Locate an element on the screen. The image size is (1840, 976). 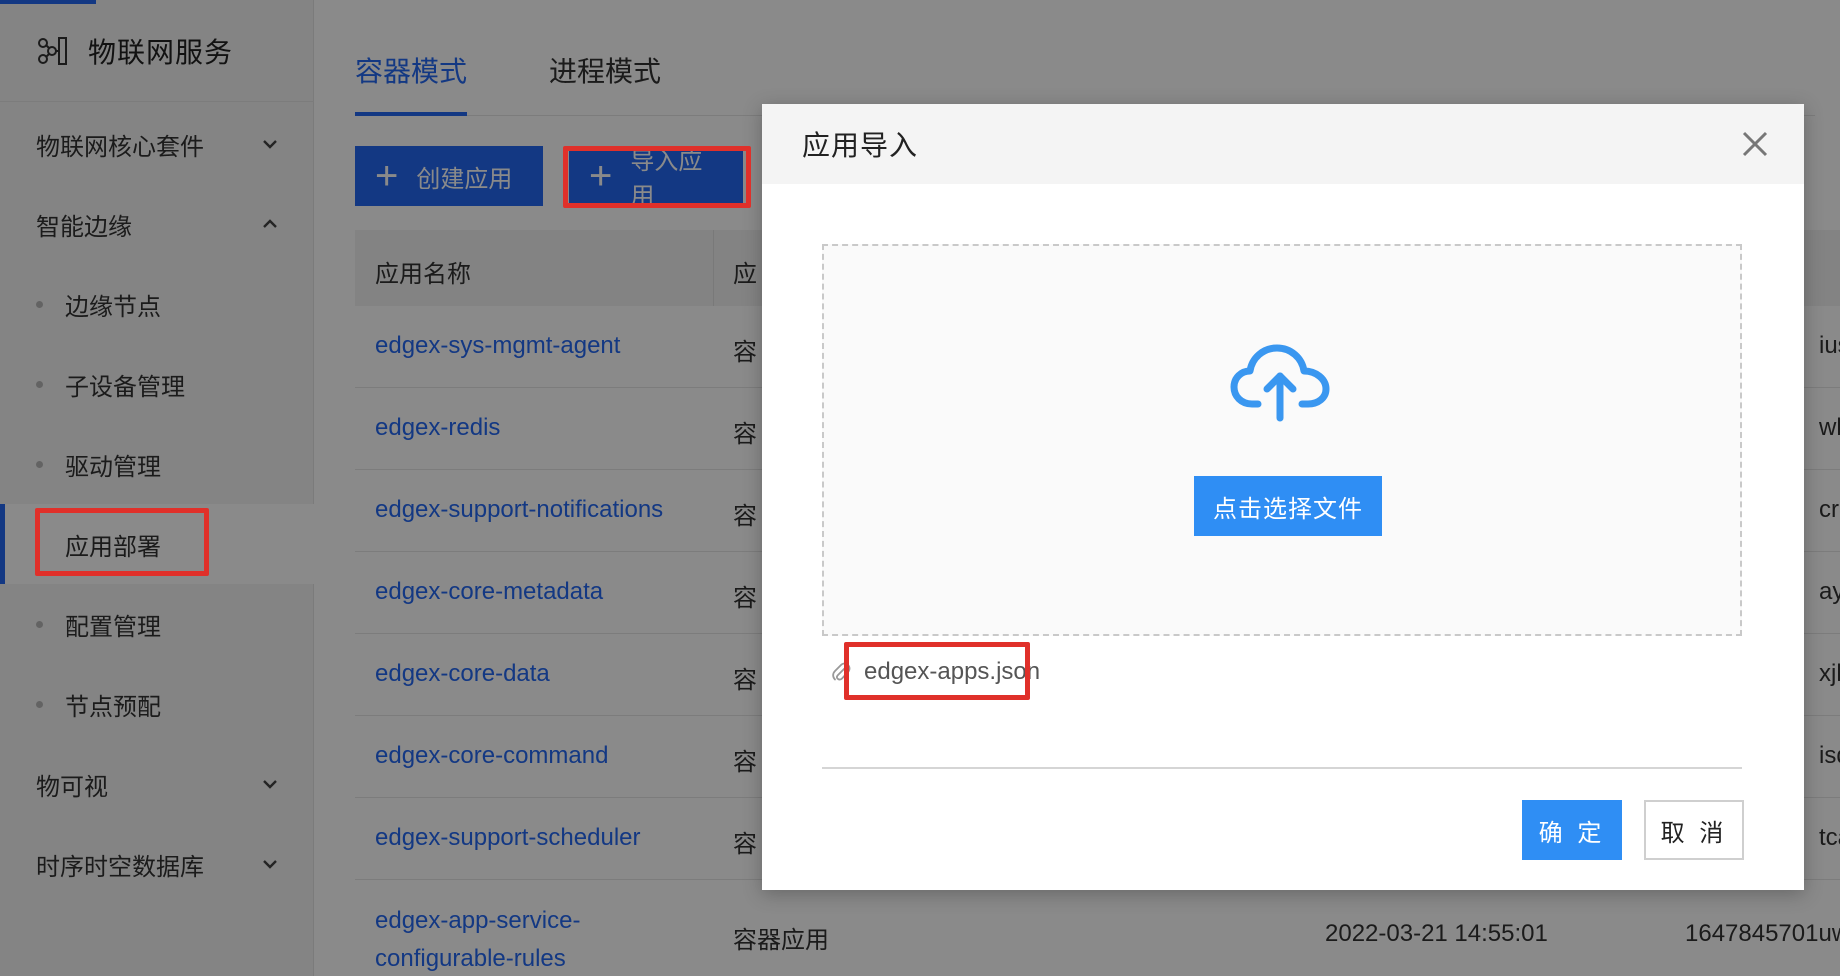
selected-file-item: edgex-apps.json is located at coordinates (935, 672).